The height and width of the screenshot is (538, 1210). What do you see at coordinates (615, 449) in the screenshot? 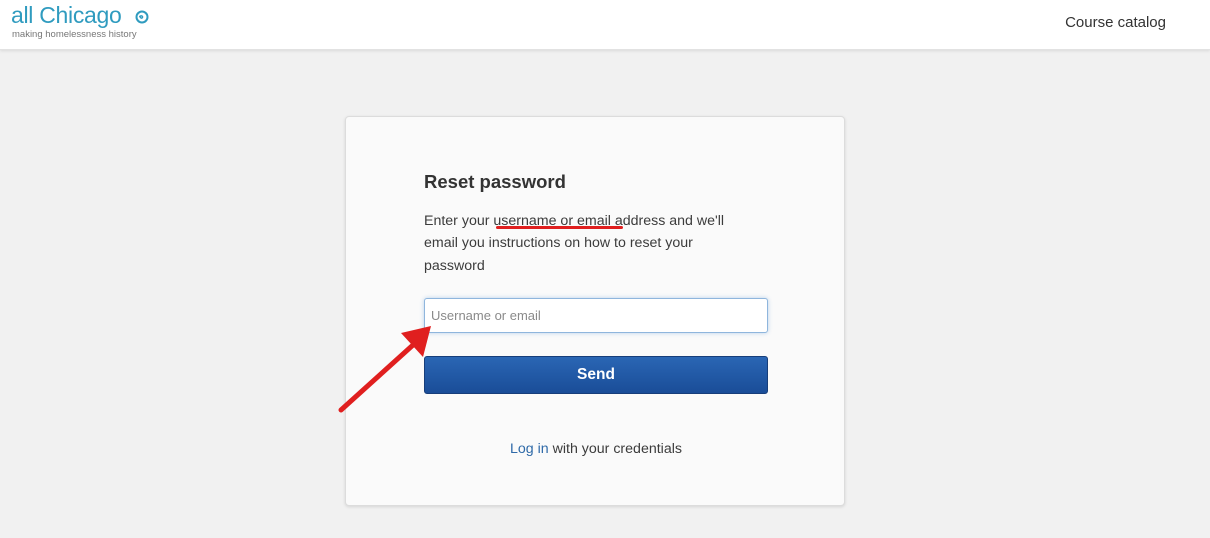
I see `login-rest-text: with your credentials` at bounding box center [615, 449].